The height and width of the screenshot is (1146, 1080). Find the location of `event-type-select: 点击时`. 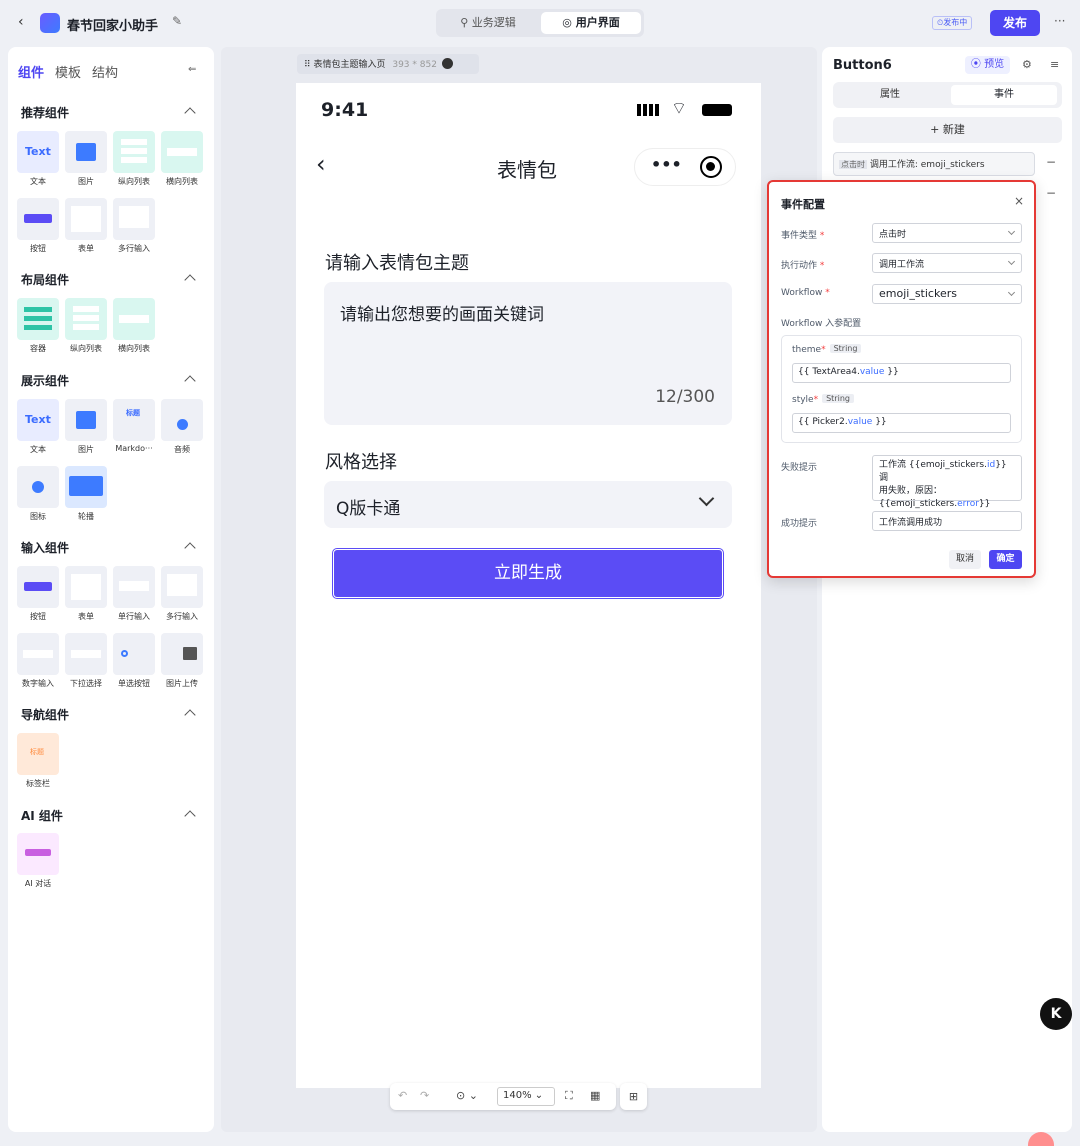

event-type-select: 点击时 is located at coordinates (947, 233).